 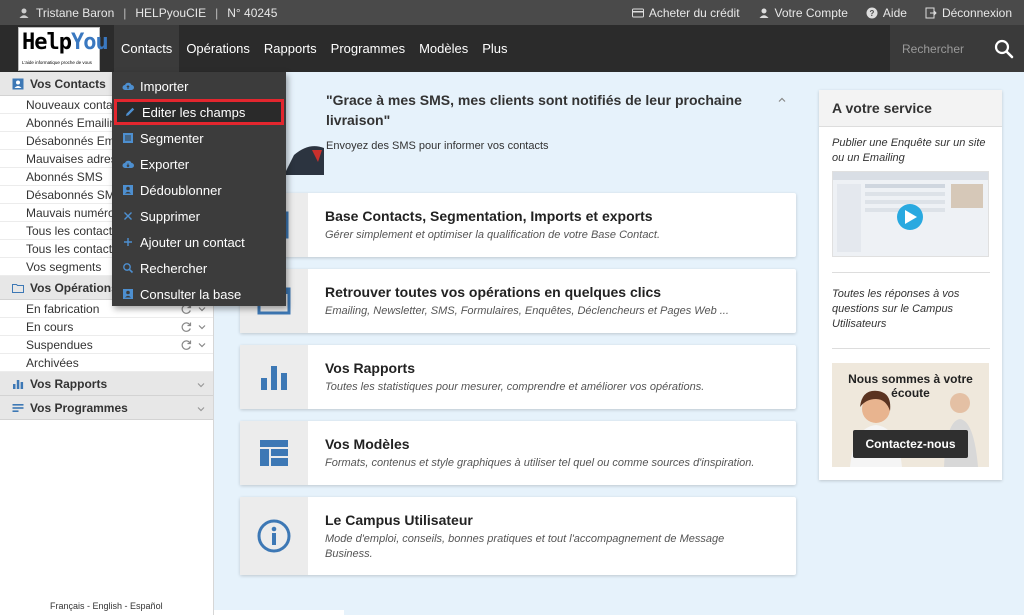 I want to click on card-title: Vos Modèles, so click(x=367, y=444).